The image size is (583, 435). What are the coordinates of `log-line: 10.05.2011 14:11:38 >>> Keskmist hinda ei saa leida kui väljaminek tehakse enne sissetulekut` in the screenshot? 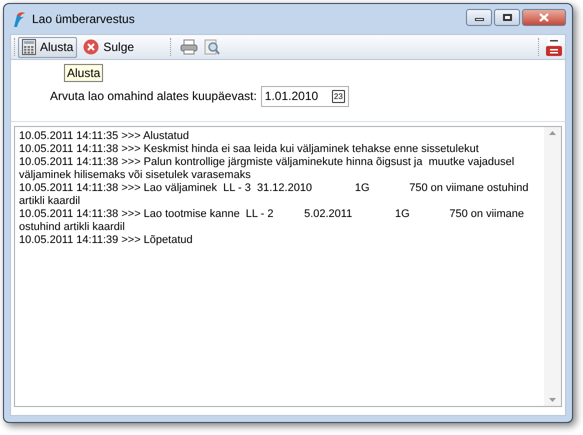 It's located at (249, 149).